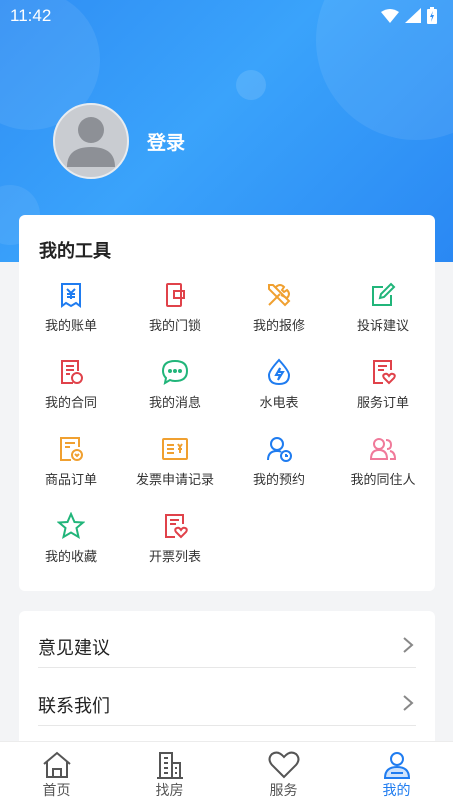  I want to click on tool-roommates: 我的同住人, so click(383, 467).